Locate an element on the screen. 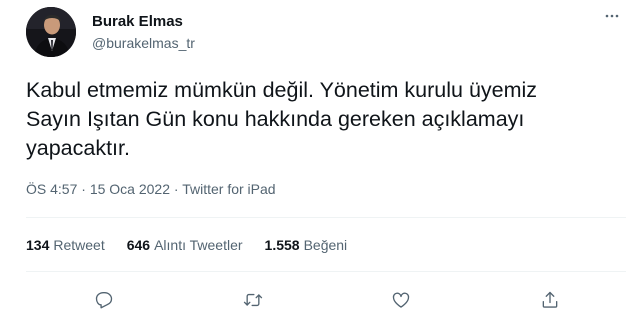 Image resolution: width=640 pixels, height=328 pixels. profile-photo is located at coordinates (51, 32).